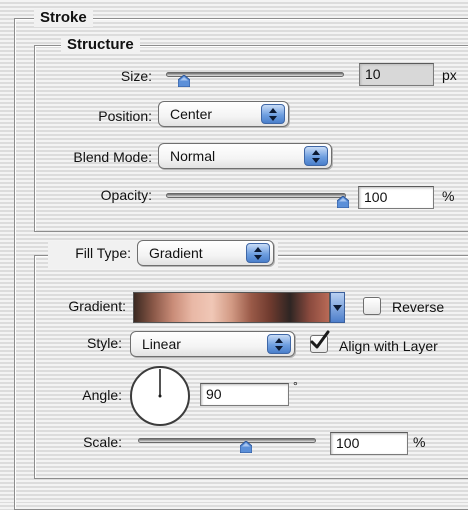 The width and height of the screenshot is (468, 510). What do you see at coordinates (100, 45) in the screenshot?
I see `structure-group-title: Structure` at bounding box center [100, 45].